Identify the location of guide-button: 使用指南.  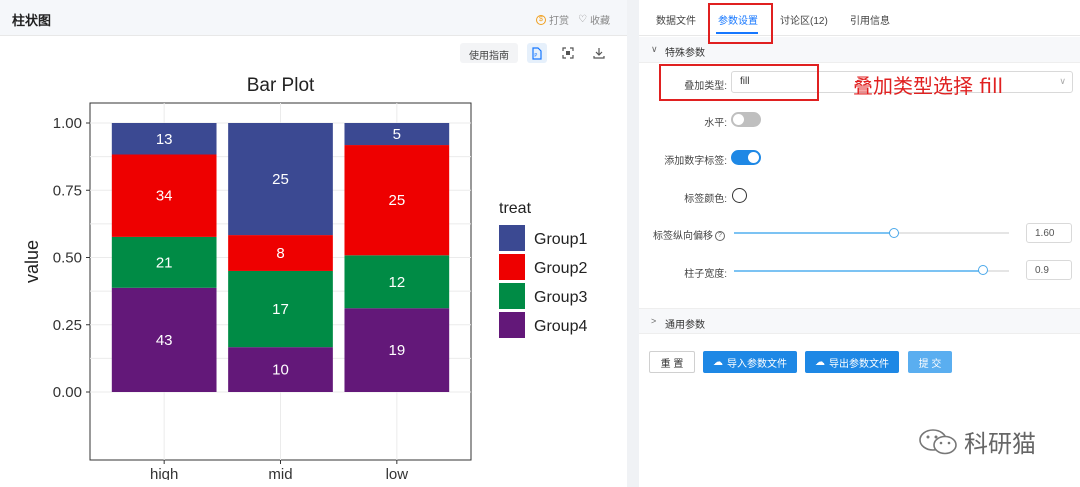
(489, 53).